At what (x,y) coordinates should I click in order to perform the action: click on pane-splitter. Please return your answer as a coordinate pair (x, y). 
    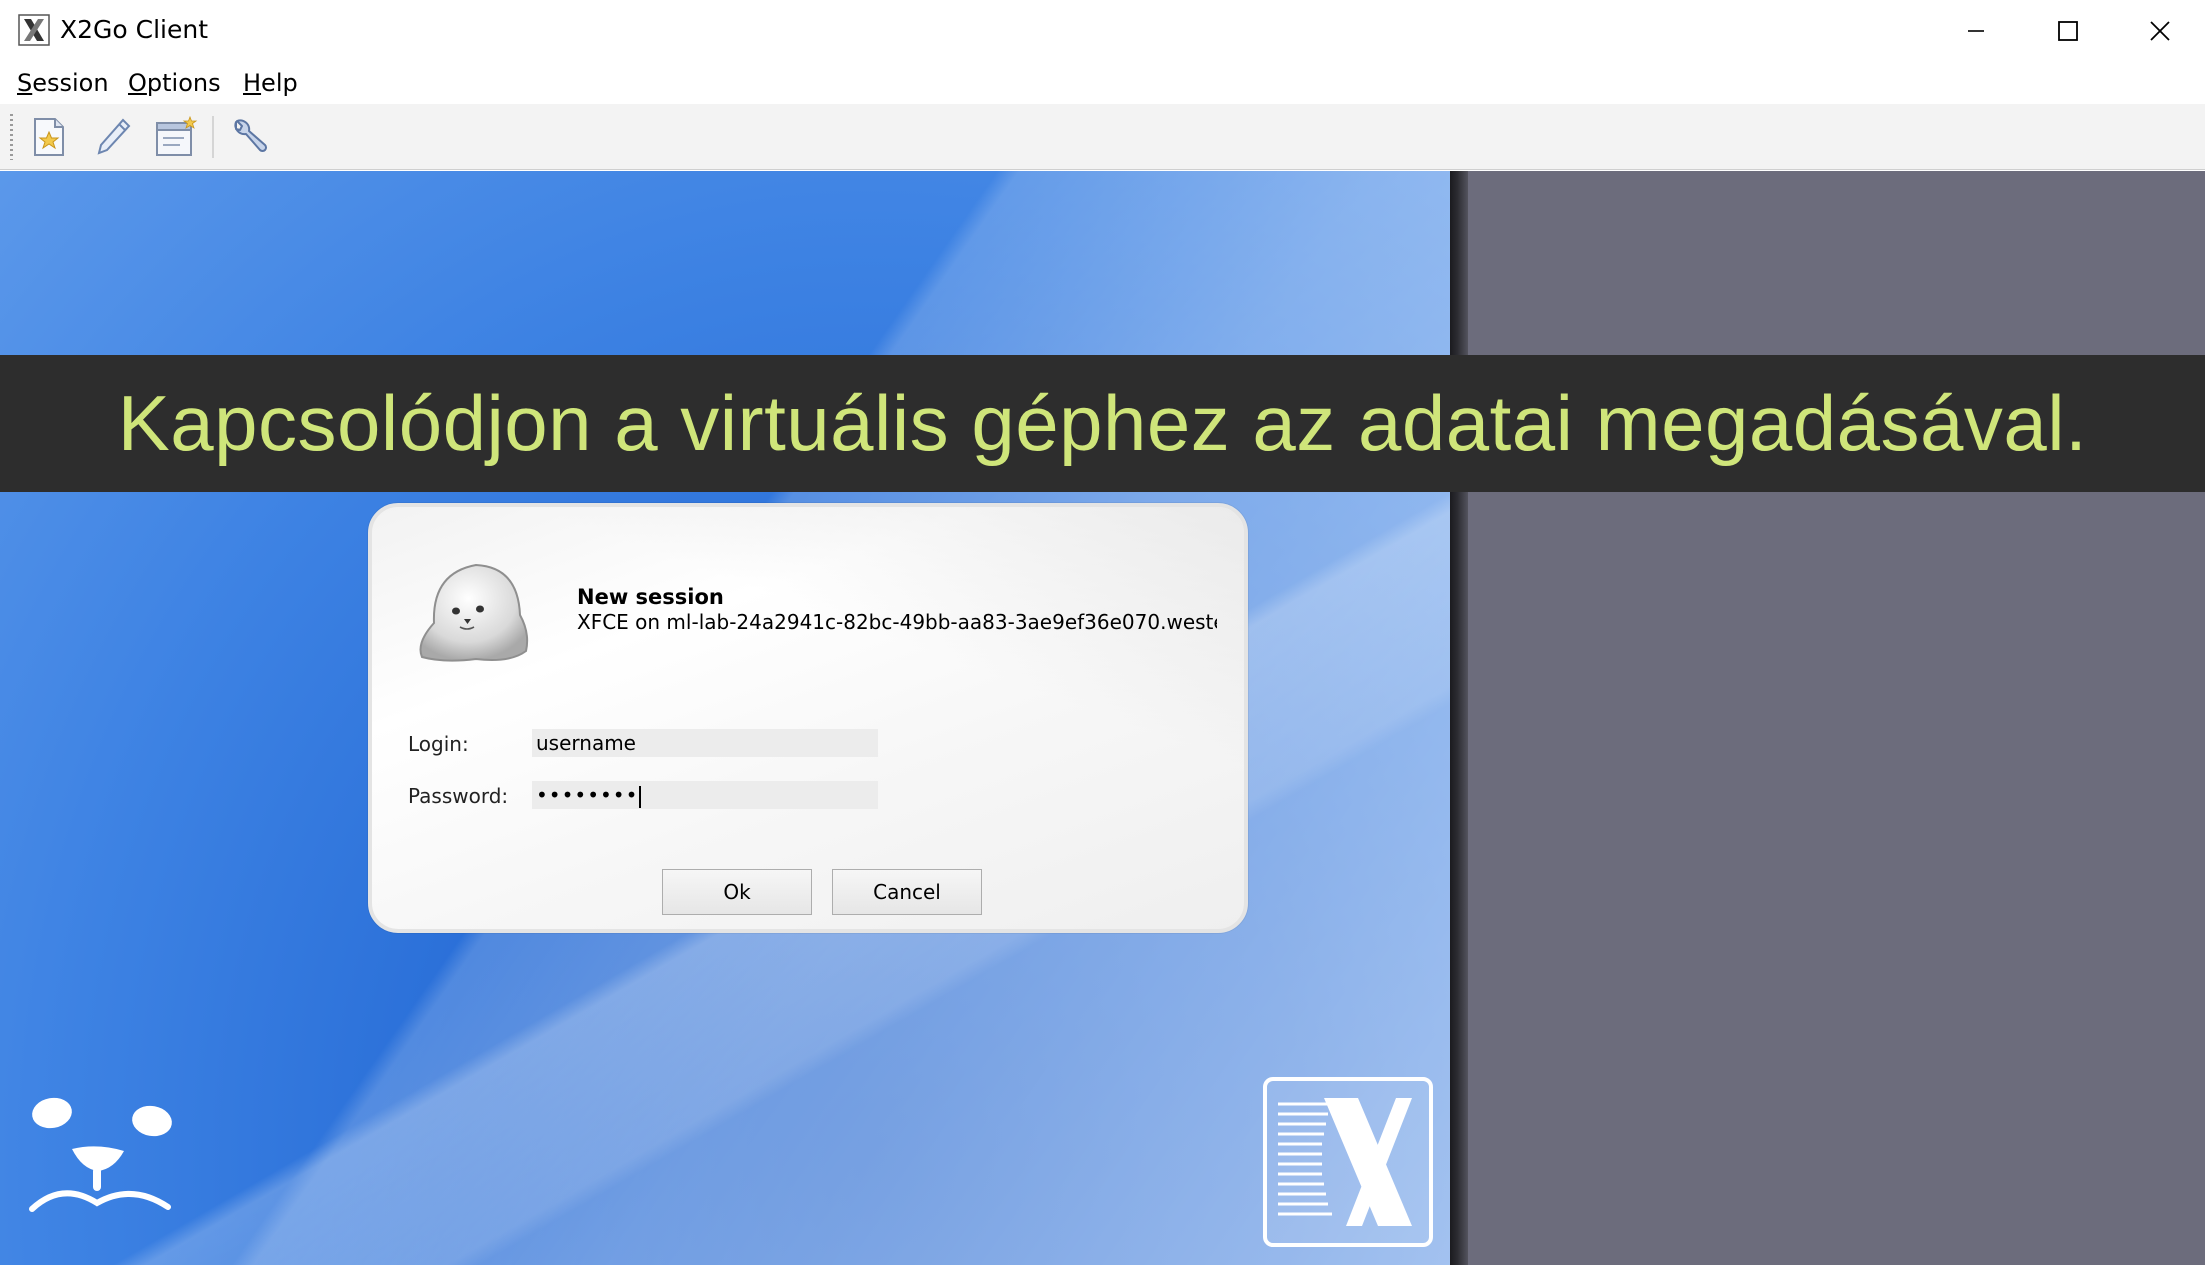
    Looking at the image, I should click on (1459, 718).